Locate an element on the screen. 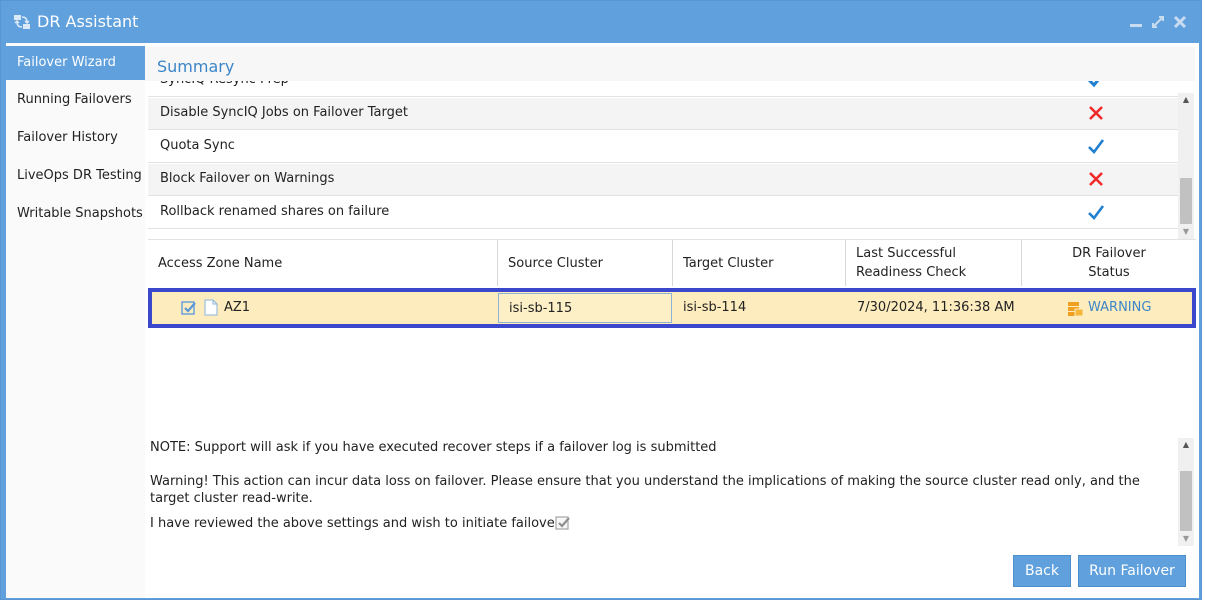 The image size is (1205, 602). settings-row: SyncIQ Resync Prep is located at coordinates (663, 89).